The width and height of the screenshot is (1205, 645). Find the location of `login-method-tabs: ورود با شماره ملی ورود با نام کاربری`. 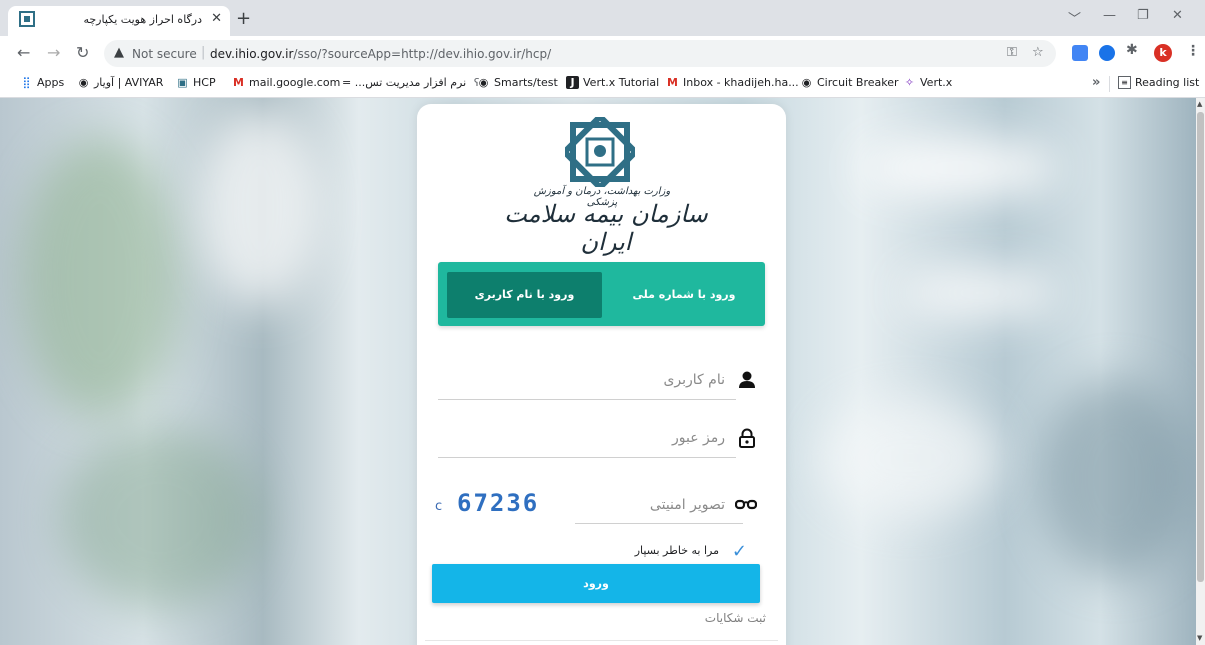

login-method-tabs: ورود با شماره ملی ورود با نام کاربری is located at coordinates (601, 294).